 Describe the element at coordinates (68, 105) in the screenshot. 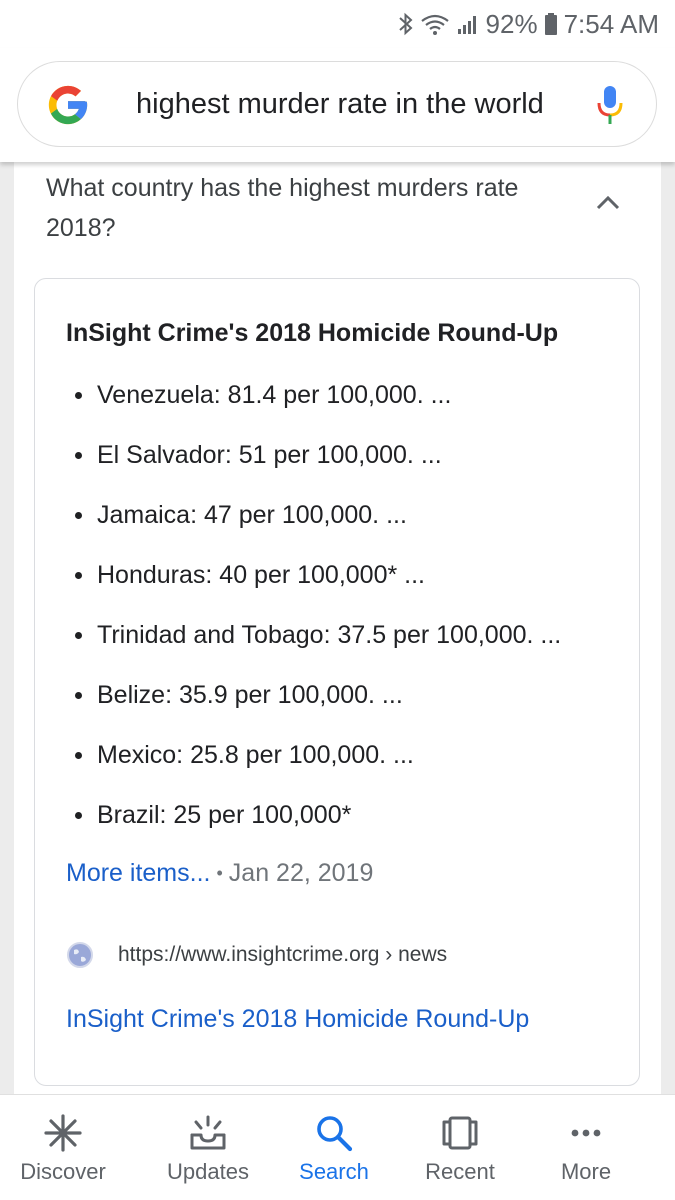

I see `google-logo-icon` at that location.